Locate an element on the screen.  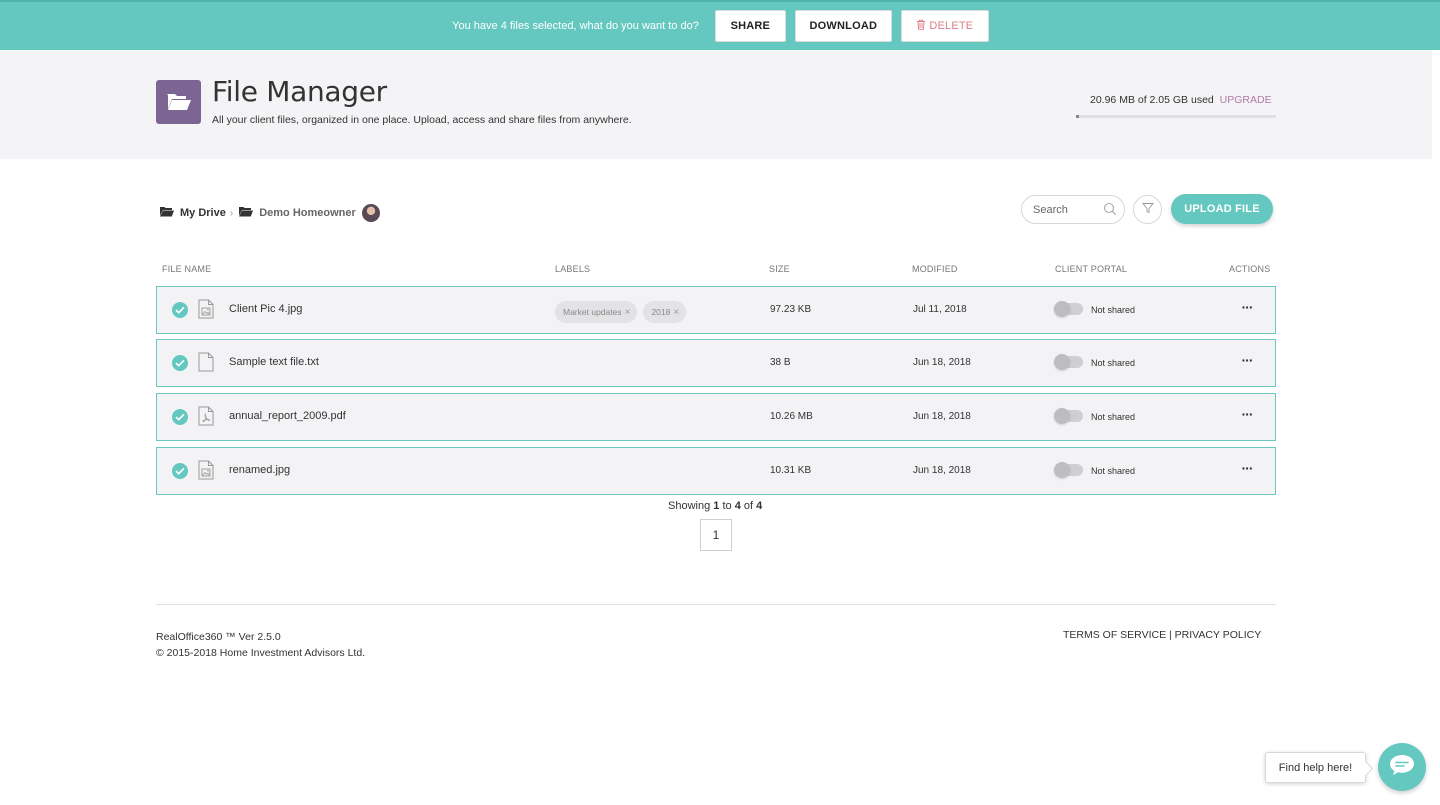
file-name: renamed.jpg is located at coordinates (259, 470).